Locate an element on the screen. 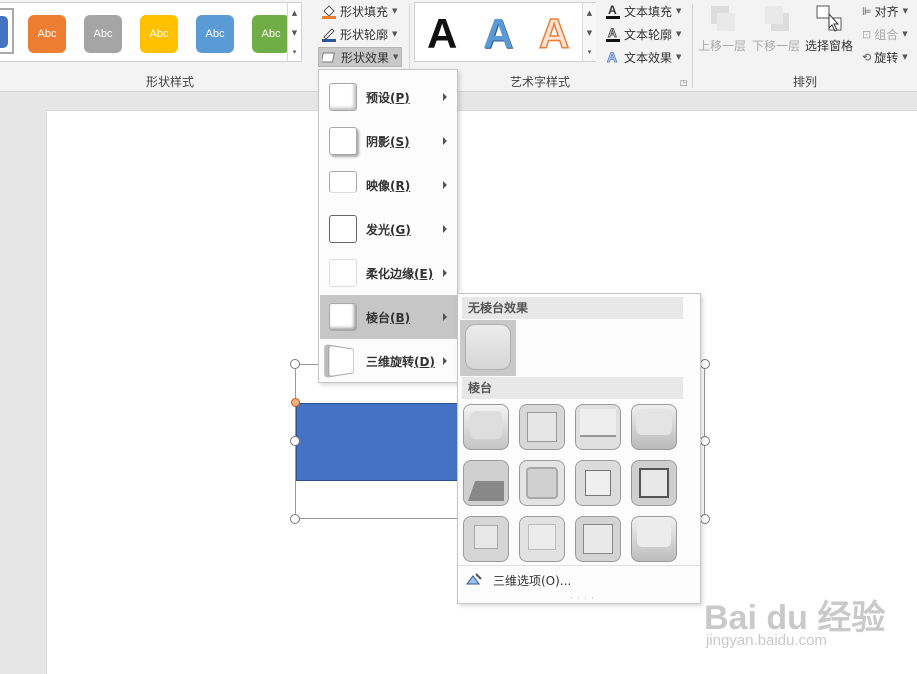 The width and height of the screenshot is (917, 674). resize-gripper: · · · · is located at coordinates (582, 598).